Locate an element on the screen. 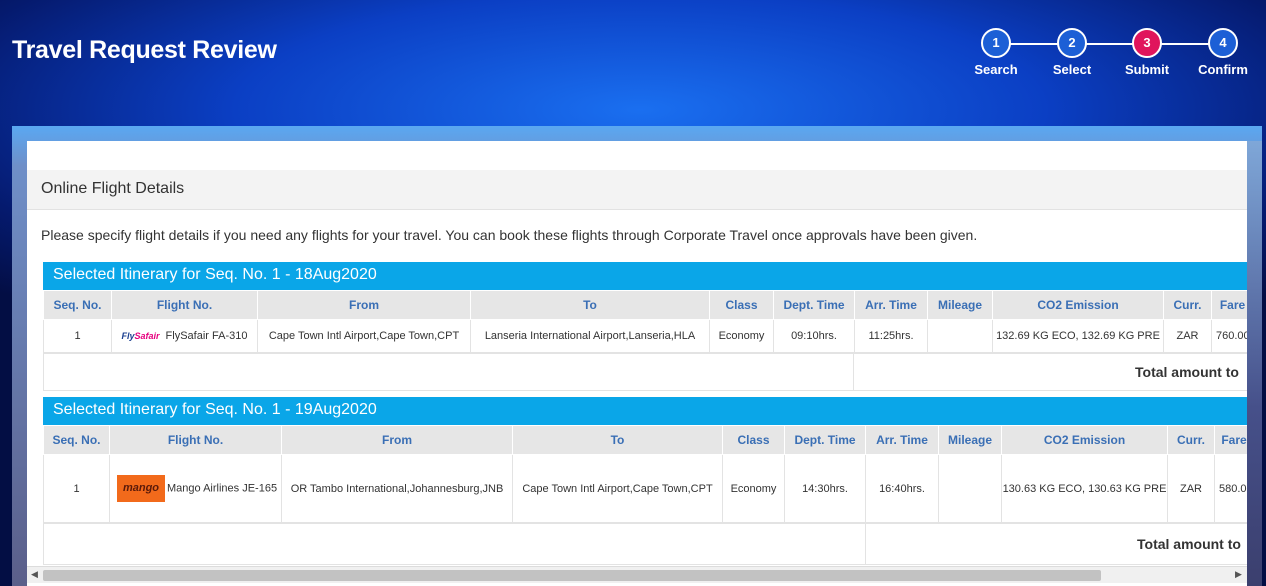  flight-cell: mango Mango Airlines JE-165 is located at coordinates (195, 488).